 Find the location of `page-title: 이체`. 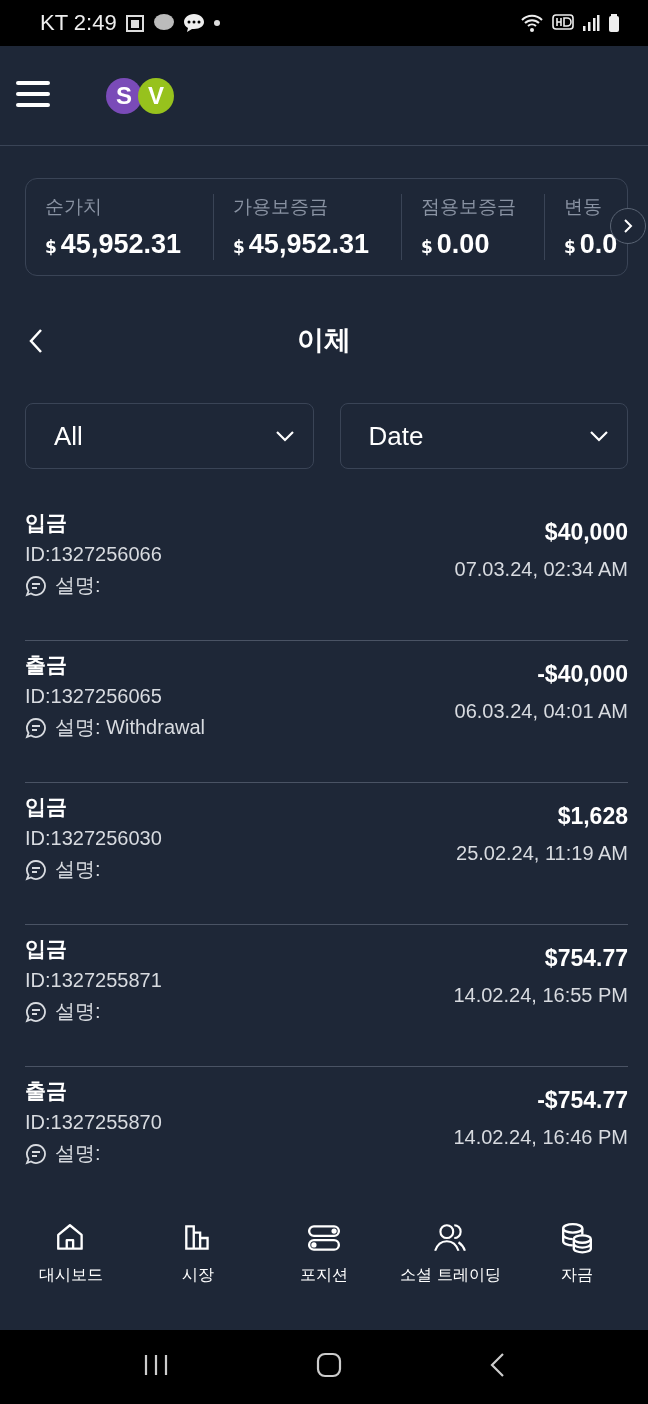

page-title: 이체 is located at coordinates (324, 339).